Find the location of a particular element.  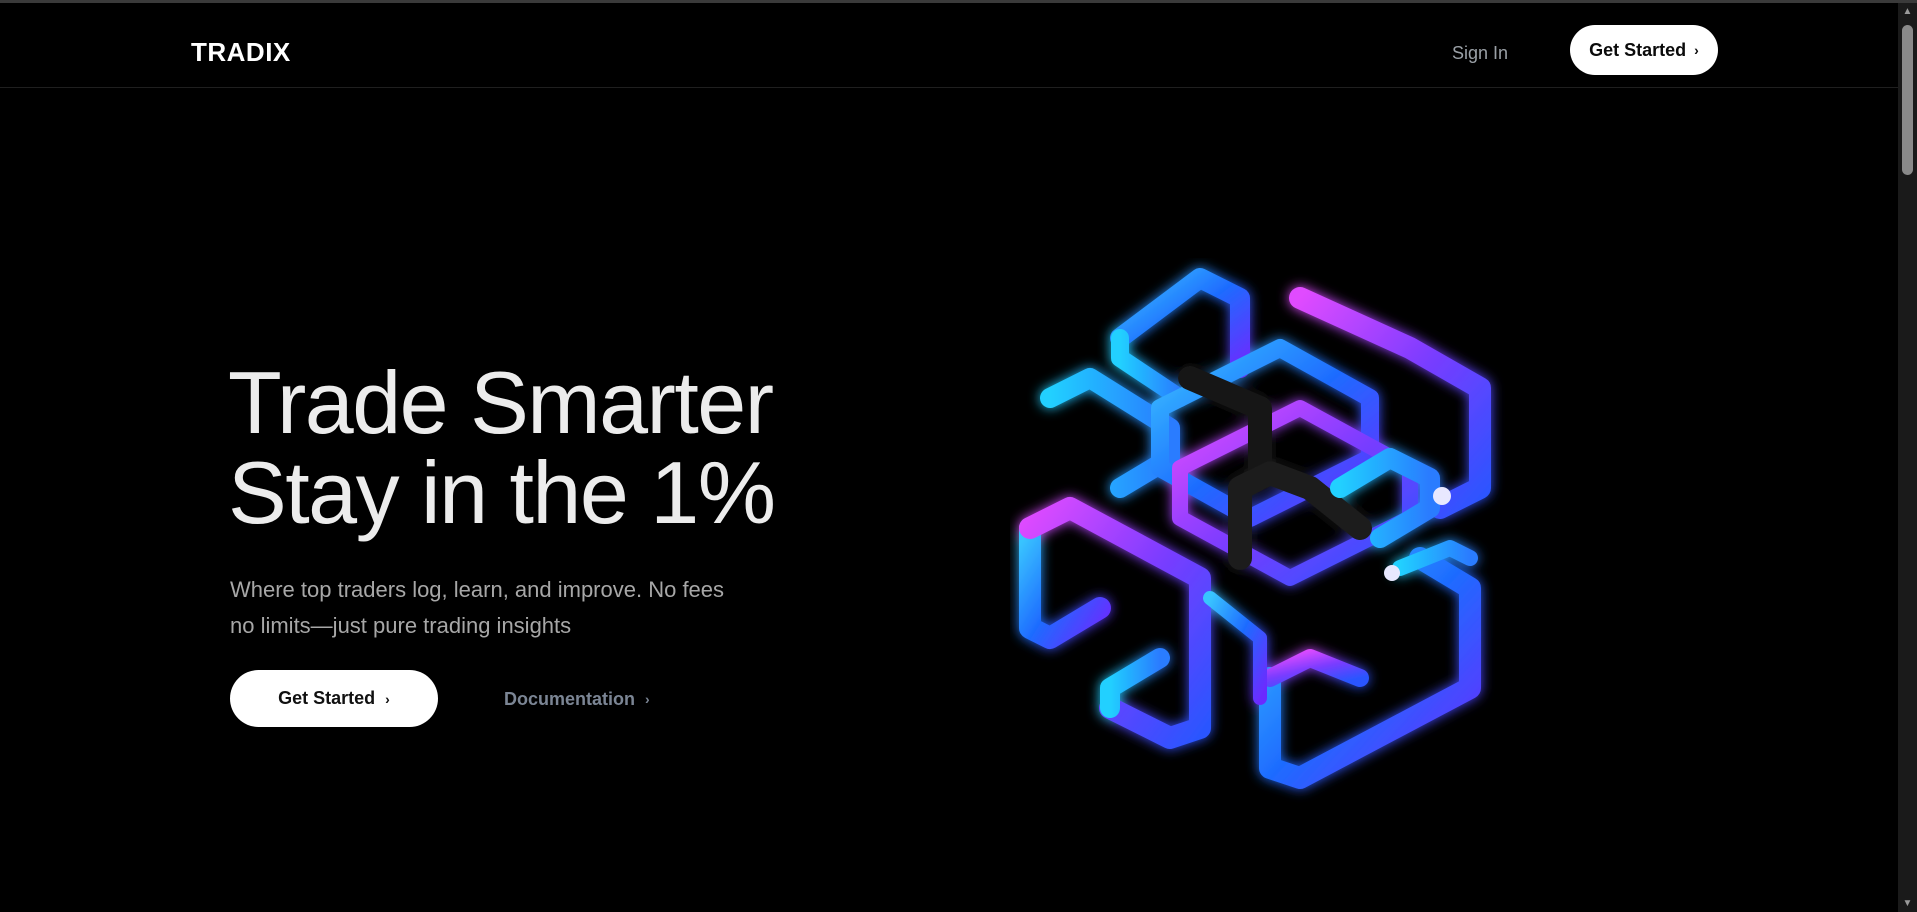

hero-subtext-line-2: no limits—just pure trading insights is located at coordinates (401, 625).